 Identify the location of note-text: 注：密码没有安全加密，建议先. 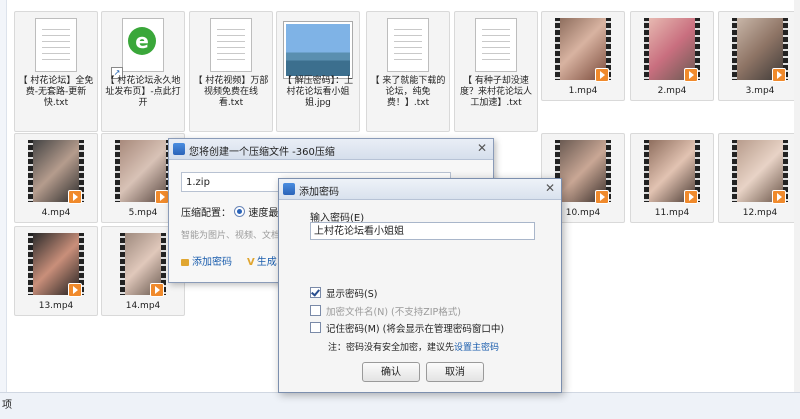
(391, 348).